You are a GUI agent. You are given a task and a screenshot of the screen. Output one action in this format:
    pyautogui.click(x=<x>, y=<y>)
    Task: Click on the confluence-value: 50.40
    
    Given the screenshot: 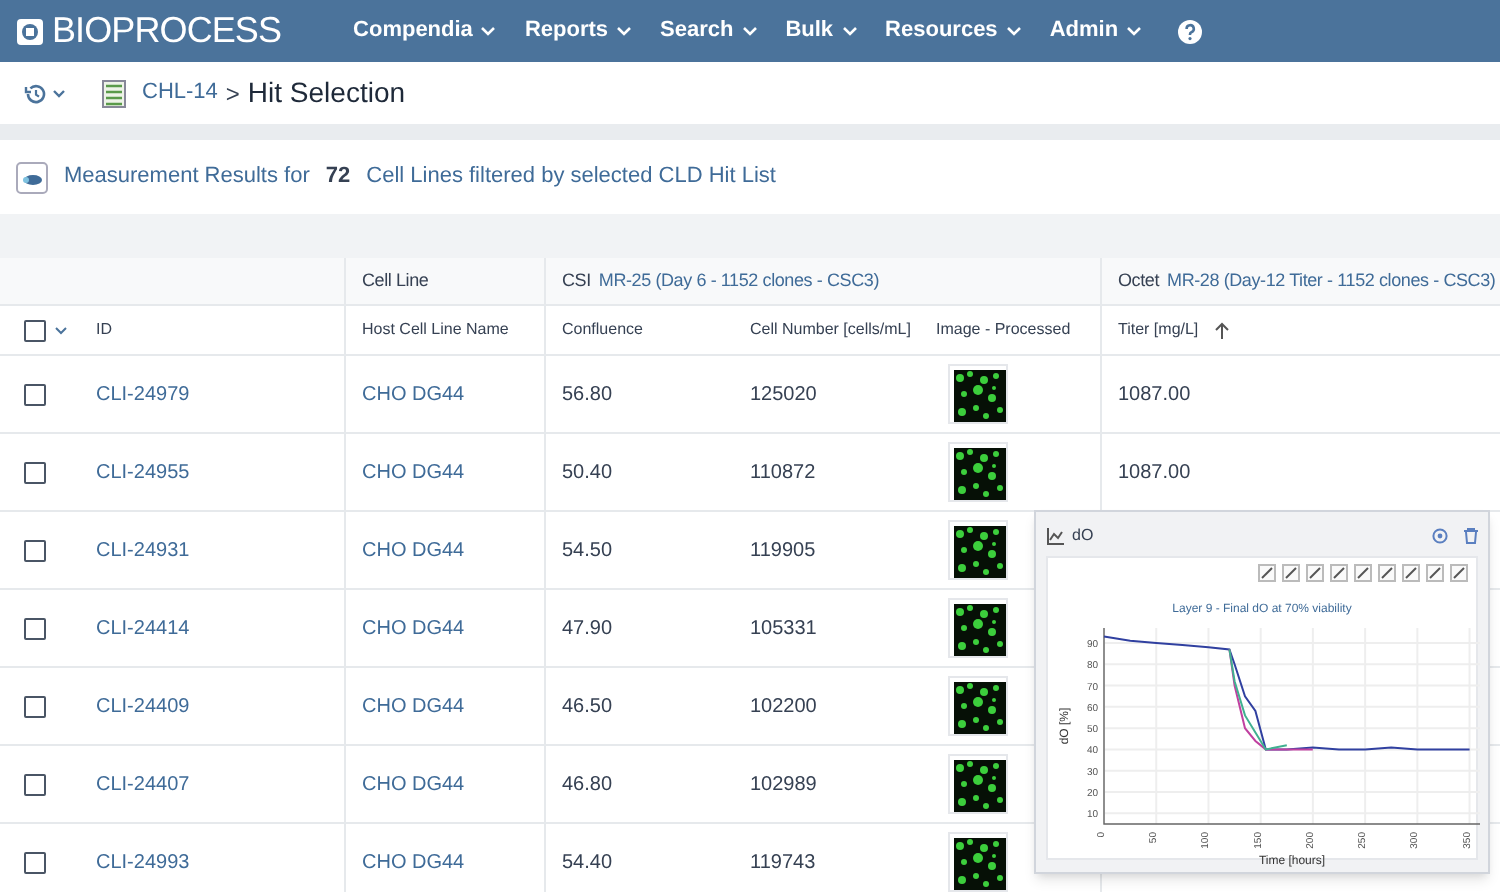 What is the action you would take?
    pyautogui.click(x=587, y=473)
    